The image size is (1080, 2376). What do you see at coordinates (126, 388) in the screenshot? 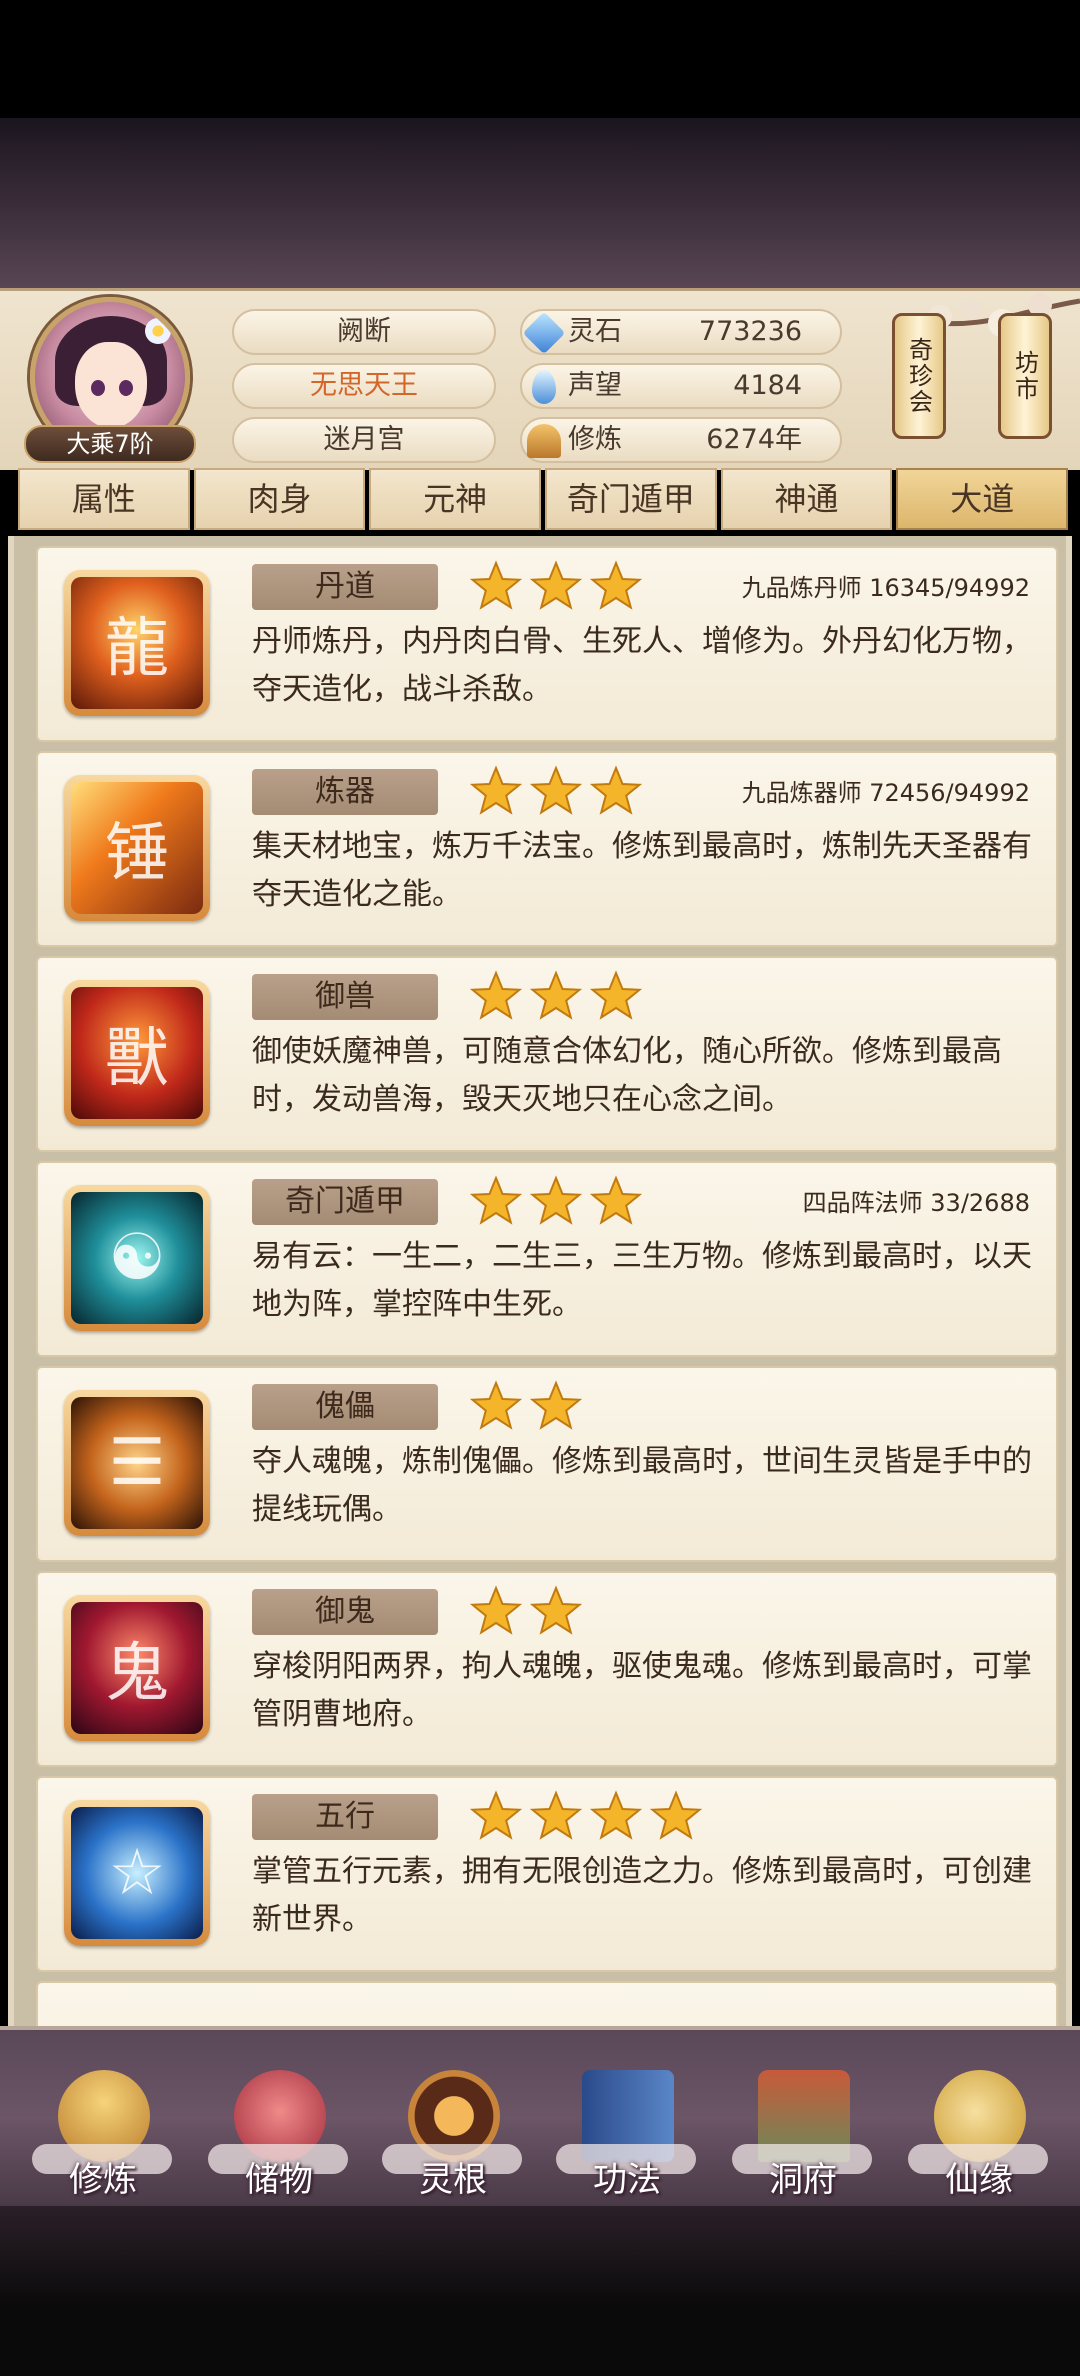
I see `avatar-eye-right` at bounding box center [126, 388].